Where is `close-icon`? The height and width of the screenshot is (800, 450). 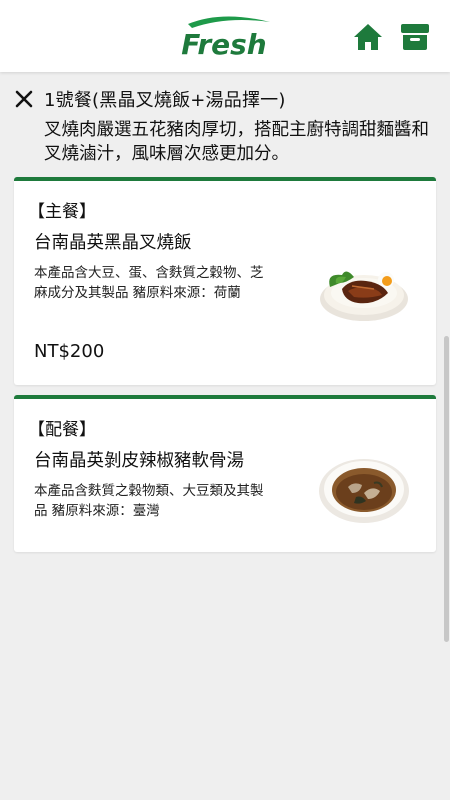
close-icon is located at coordinates (24, 99).